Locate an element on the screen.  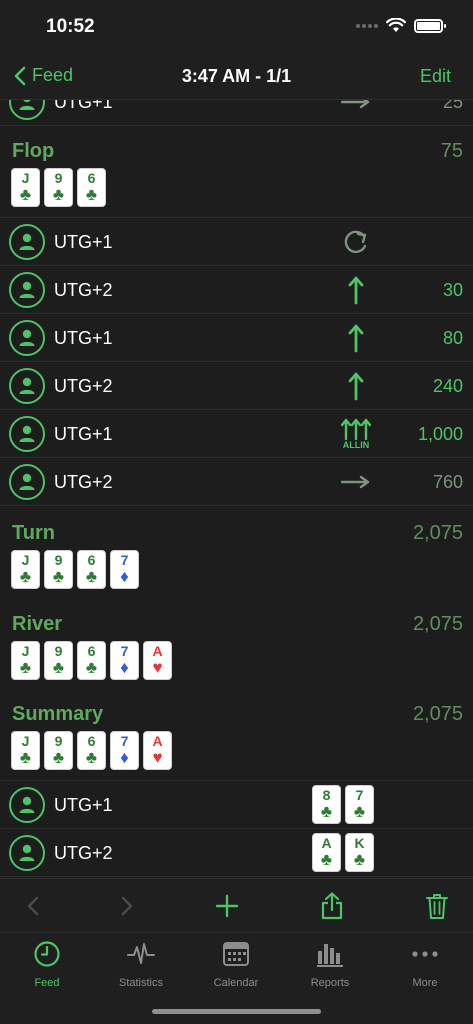
playing-card: A ♣ is located at coordinates (326, 852).